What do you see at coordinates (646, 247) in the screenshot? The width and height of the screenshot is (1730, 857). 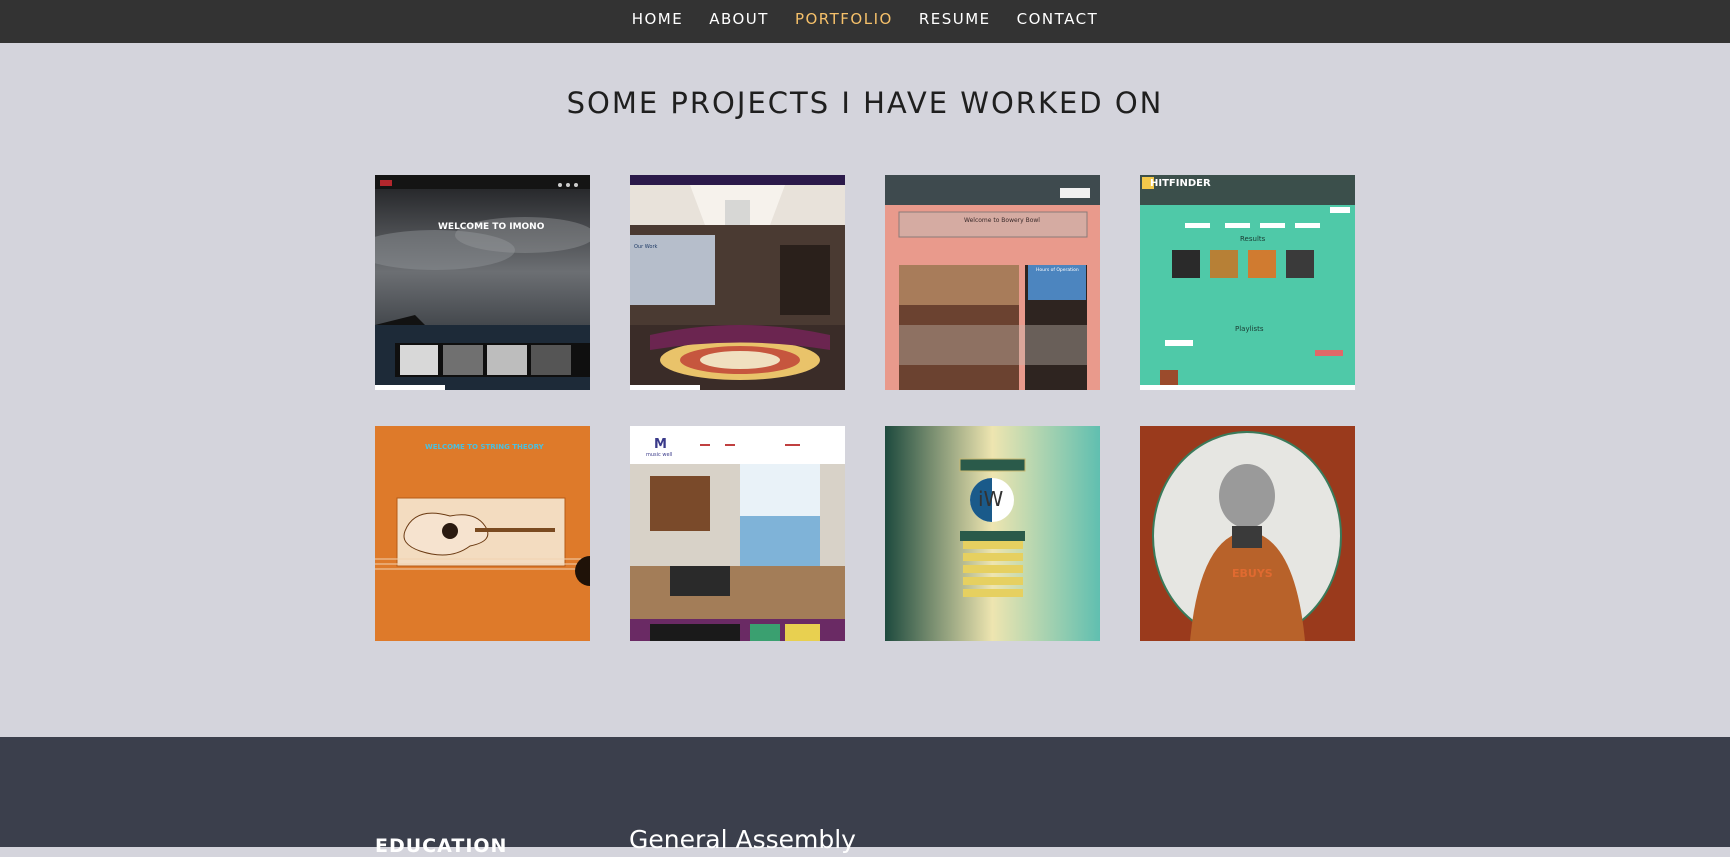 I see `project-screenshot-text: Our Work` at bounding box center [646, 247].